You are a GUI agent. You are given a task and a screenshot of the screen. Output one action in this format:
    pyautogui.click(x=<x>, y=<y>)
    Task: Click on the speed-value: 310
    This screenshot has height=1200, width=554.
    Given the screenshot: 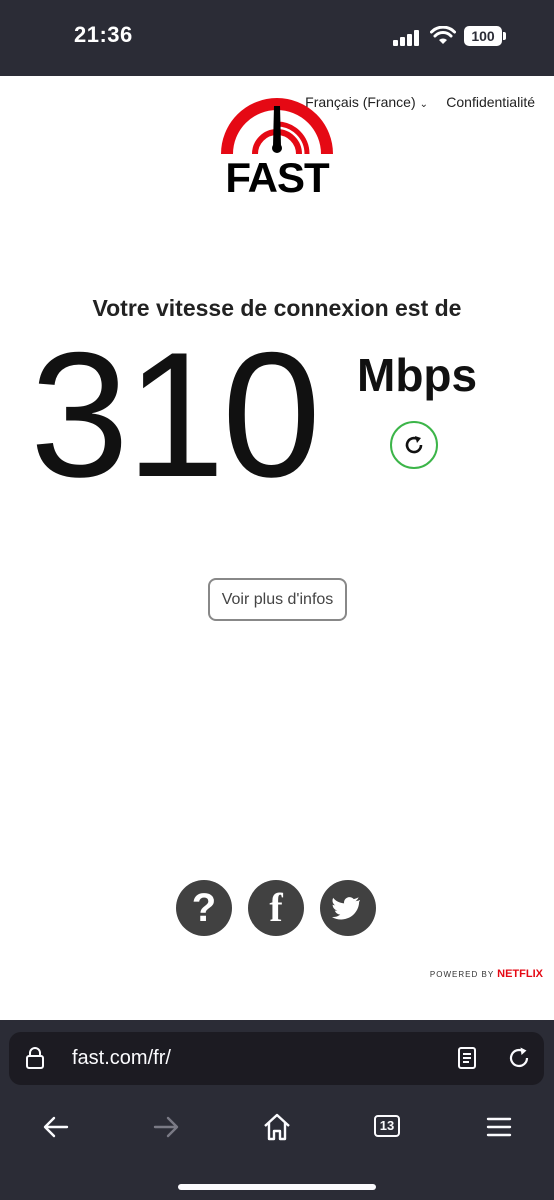 What is the action you would take?
    pyautogui.click(x=175, y=414)
    